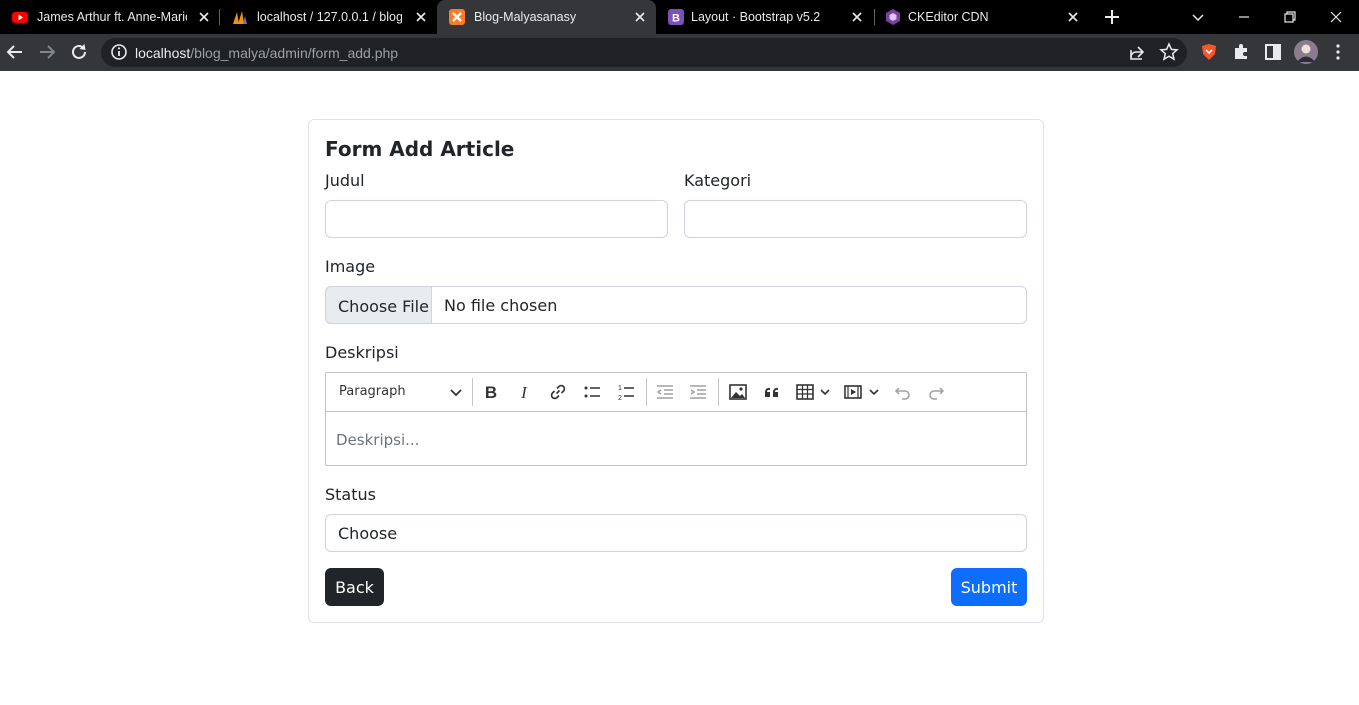 This screenshot has height=705, width=1359. Describe the element at coordinates (354, 587) in the screenshot. I see `back-button: Back` at that location.